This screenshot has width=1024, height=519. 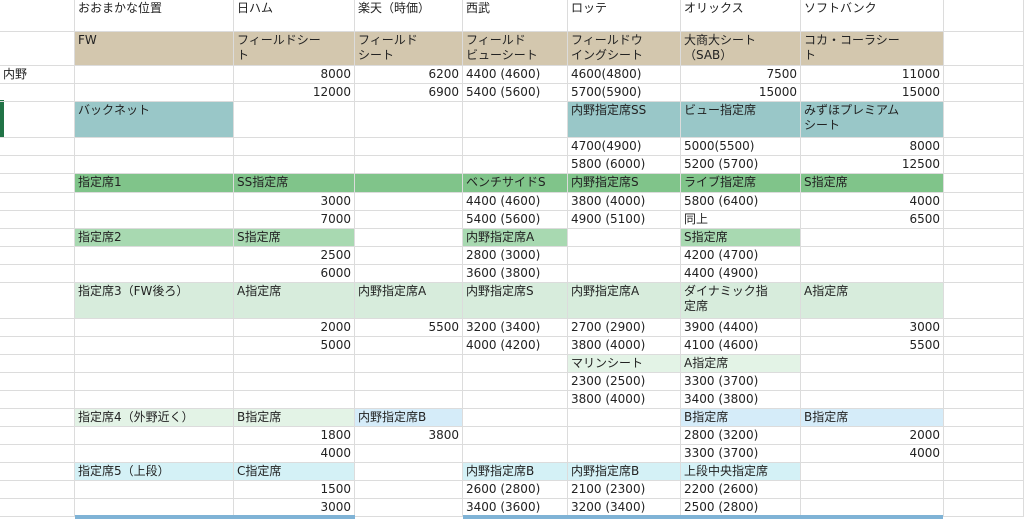 I want to click on cell-r7-c3, so click(x=409, y=183).